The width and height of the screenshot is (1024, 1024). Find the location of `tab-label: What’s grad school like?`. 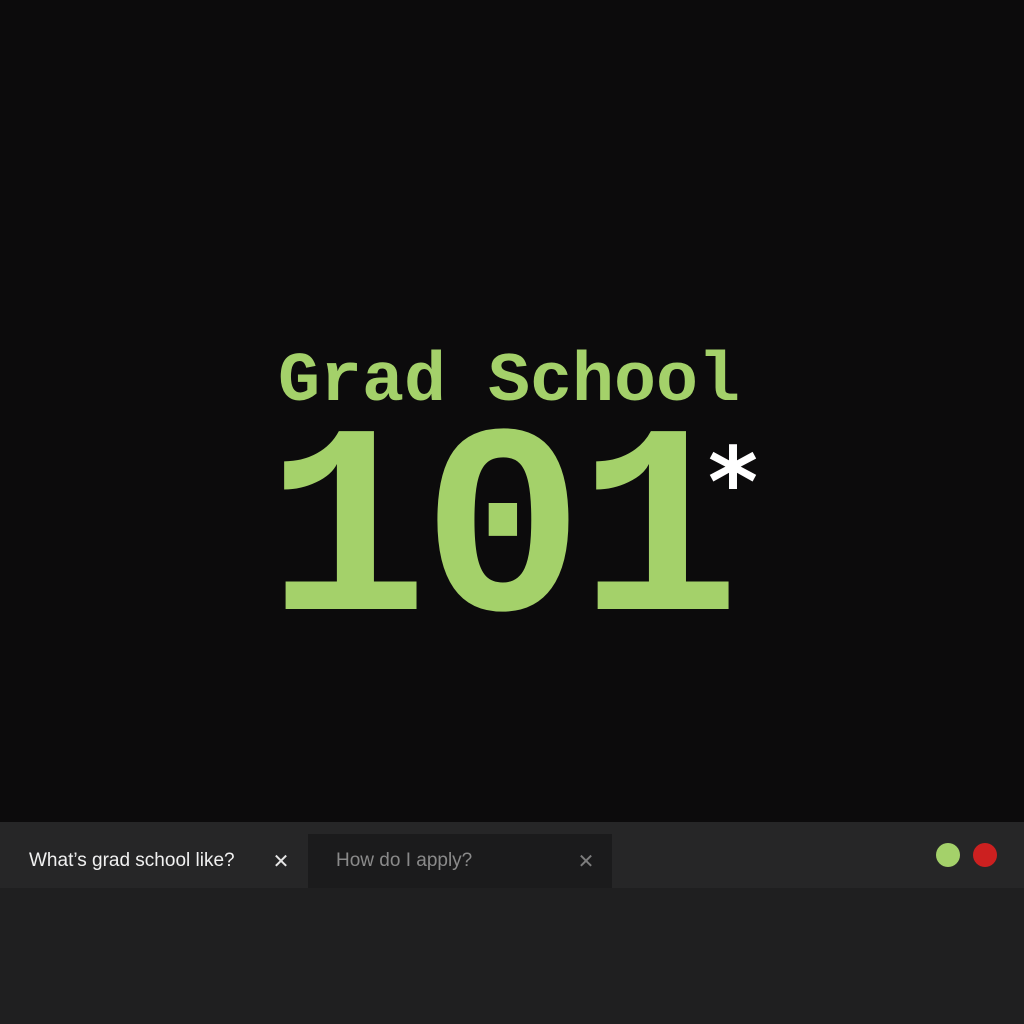

tab-label: What’s grad school like? is located at coordinates (132, 860).